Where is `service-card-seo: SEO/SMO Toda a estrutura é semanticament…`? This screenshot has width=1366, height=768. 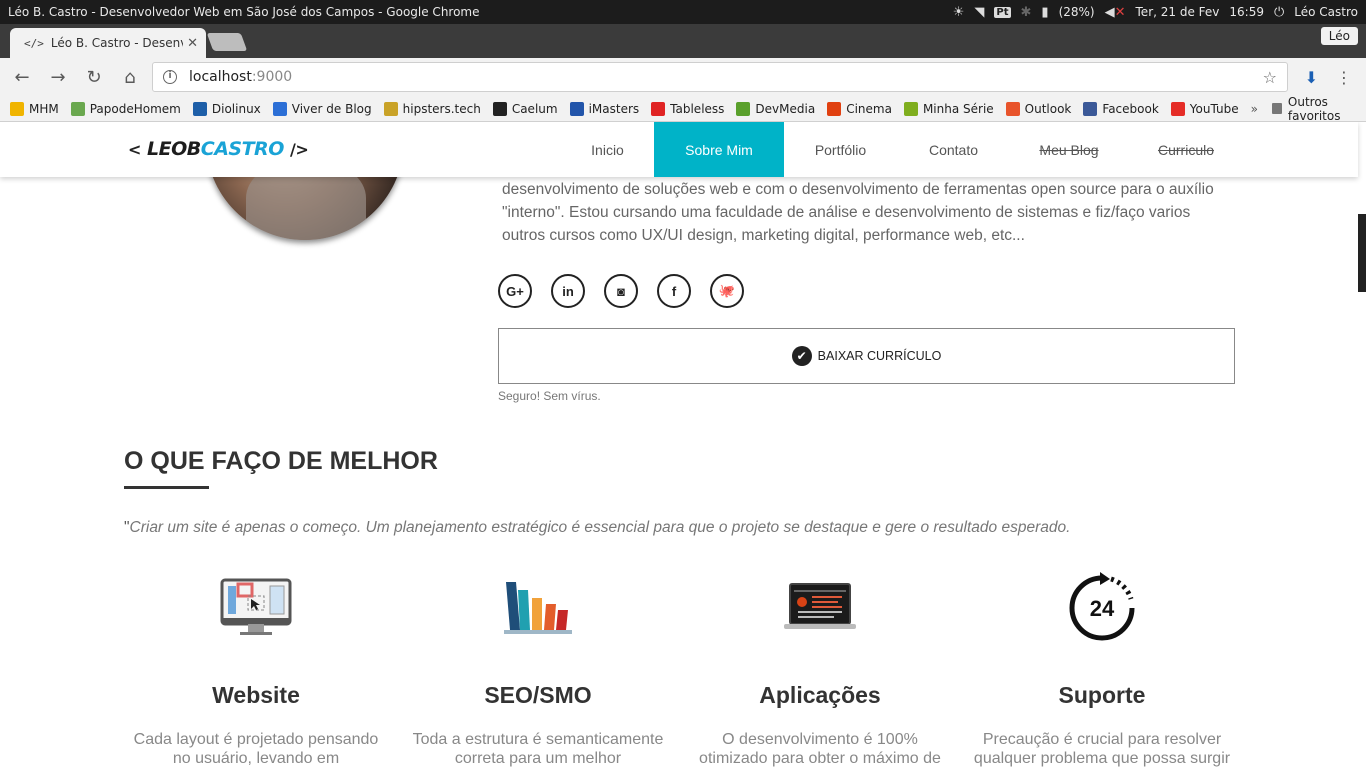 service-card-seo: SEO/SMO Toda a estrutura é semanticament… is located at coordinates (538, 670).